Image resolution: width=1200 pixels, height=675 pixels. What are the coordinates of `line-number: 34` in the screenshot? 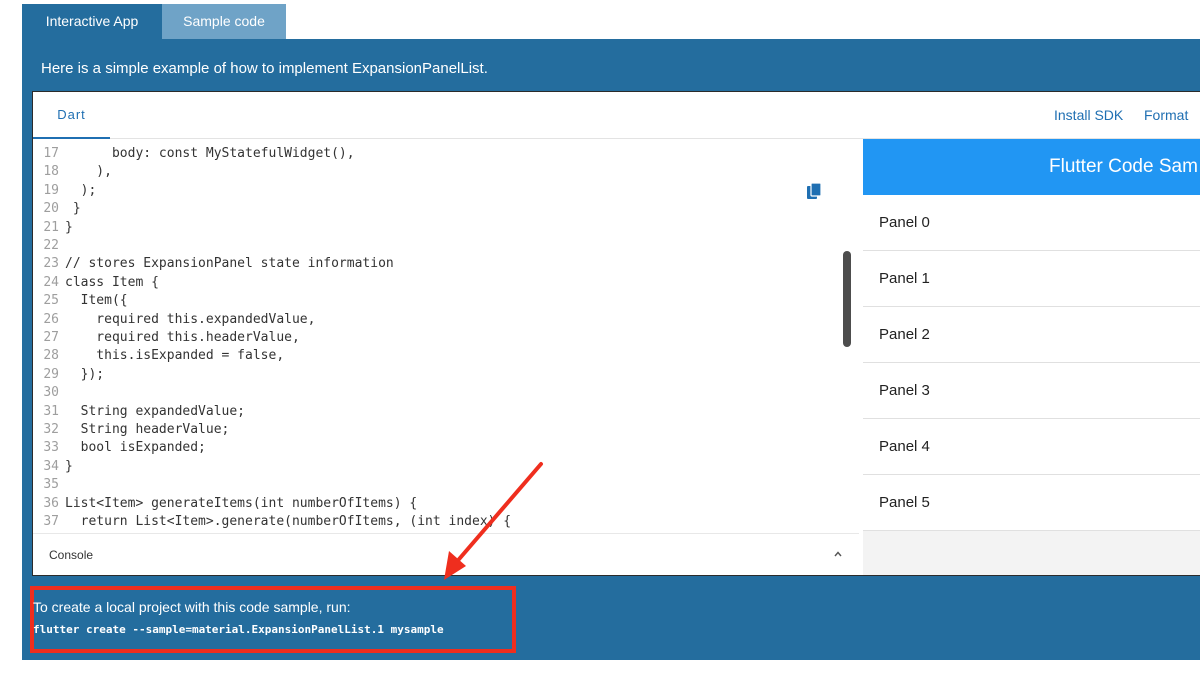 It's located at (51, 466).